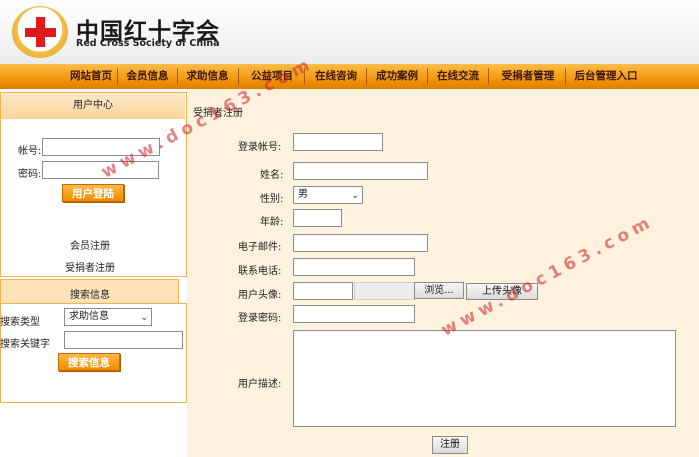 The image size is (699, 457). What do you see at coordinates (323, 291) in the screenshot?
I see `avatar-file-input` at bounding box center [323, 291].